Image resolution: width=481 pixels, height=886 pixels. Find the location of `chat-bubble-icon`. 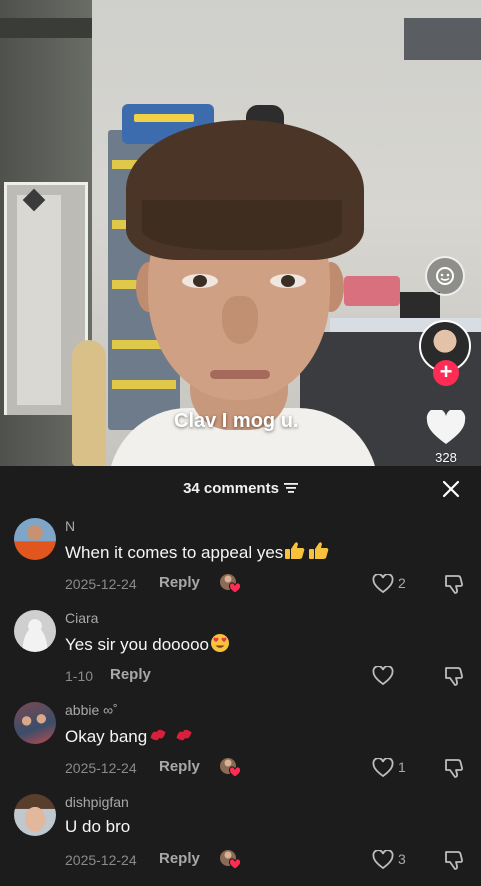

chat-bubble-icon is located at coordinates (445, 276).